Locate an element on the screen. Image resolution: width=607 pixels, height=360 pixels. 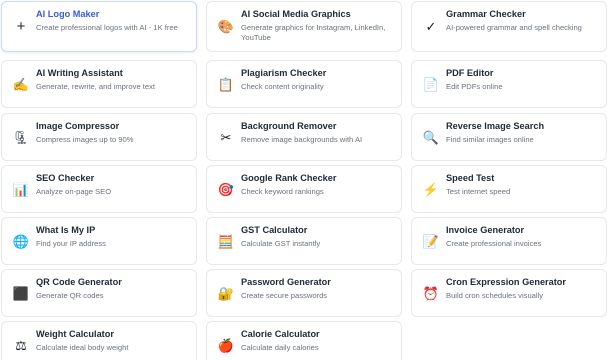
tool-description: Compress images up to 90% is located at coordinates (85, 139).